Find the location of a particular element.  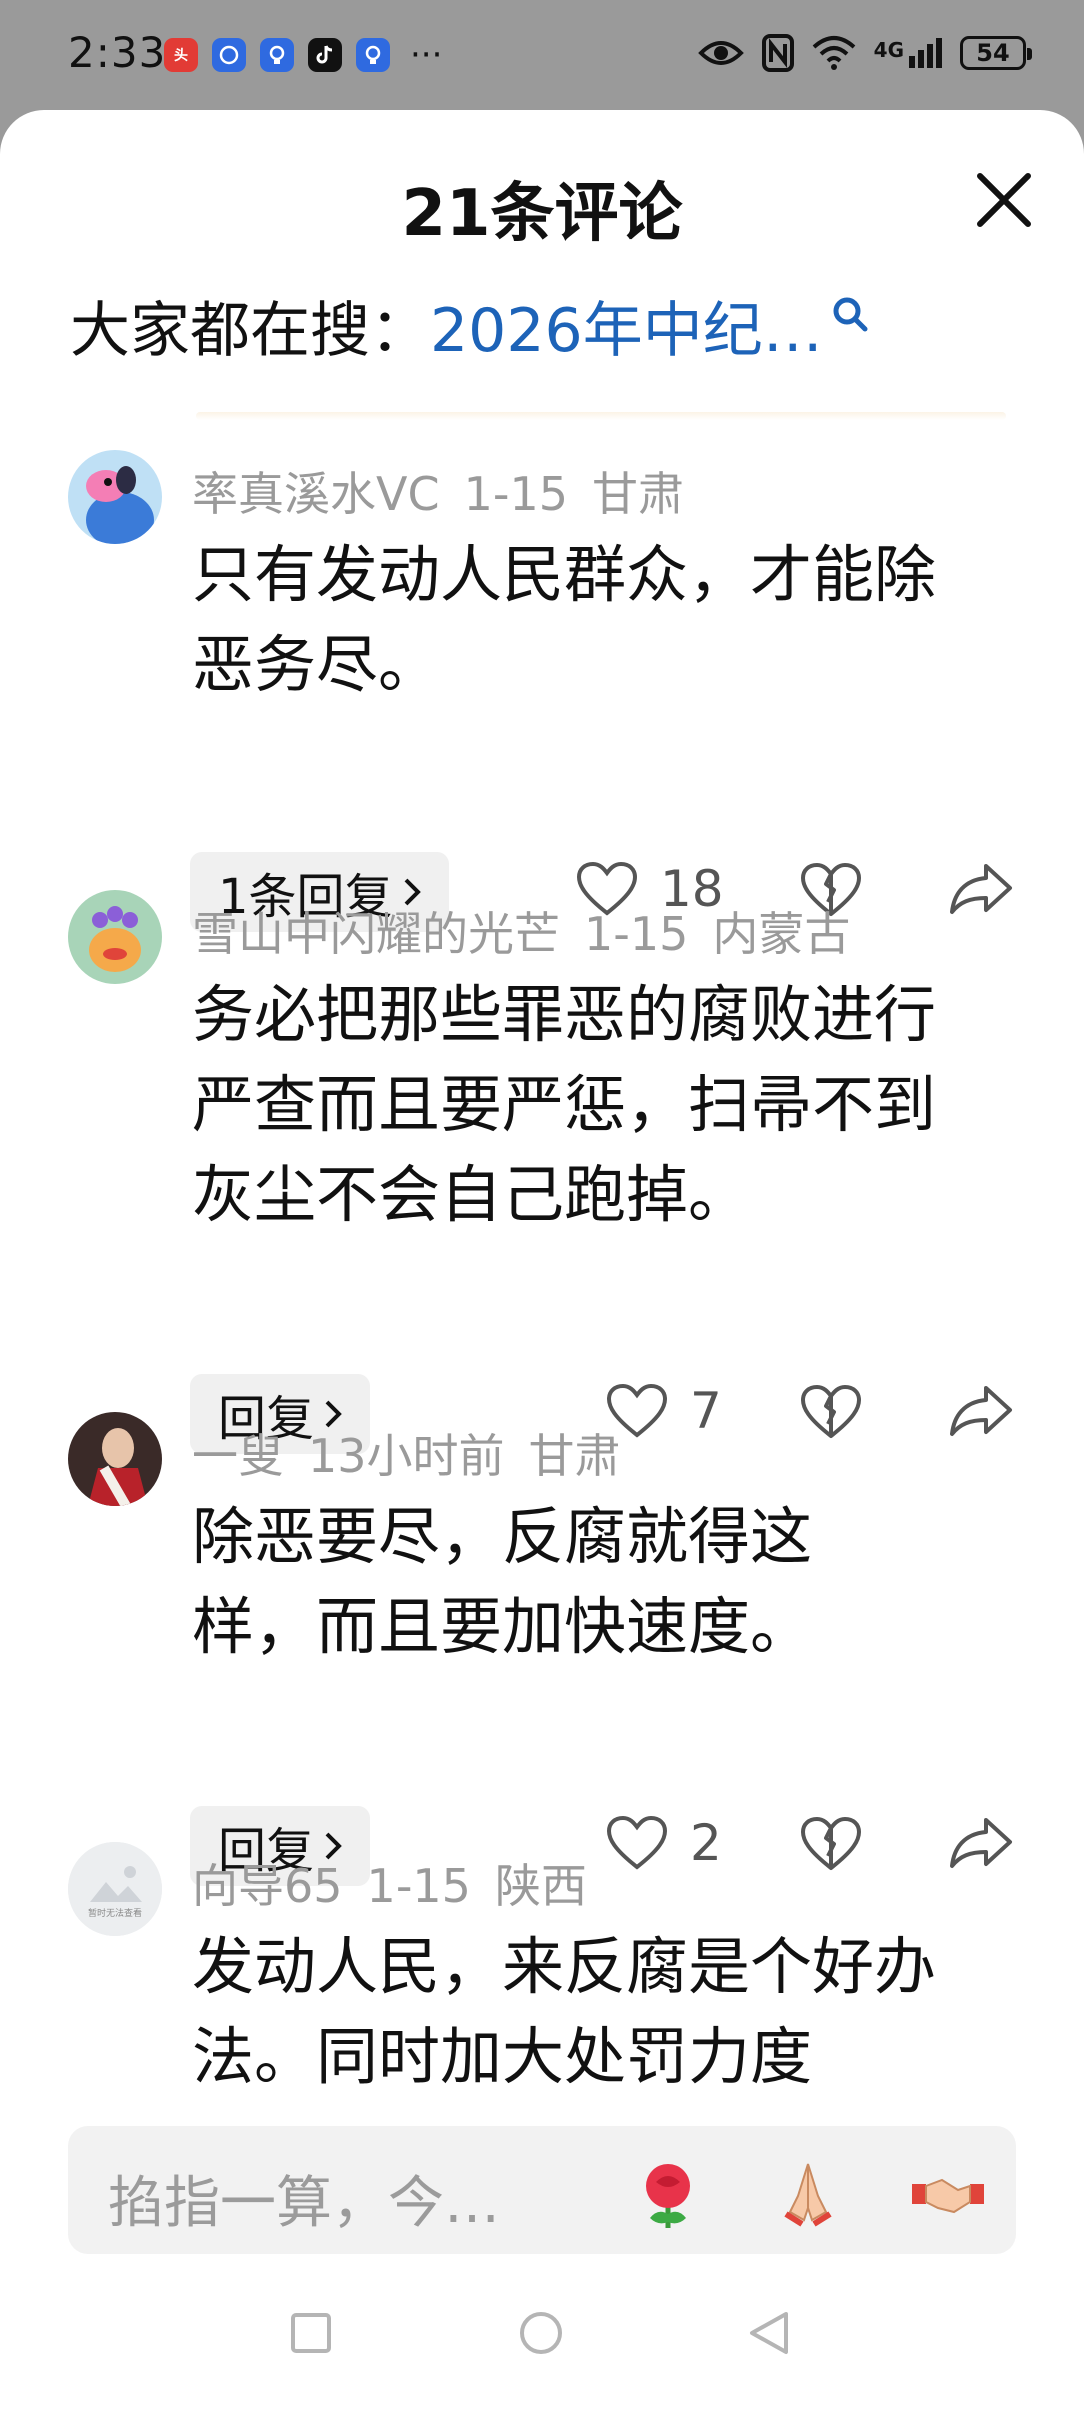

username: 率真溪水VC is located at coordinates (316, 494).